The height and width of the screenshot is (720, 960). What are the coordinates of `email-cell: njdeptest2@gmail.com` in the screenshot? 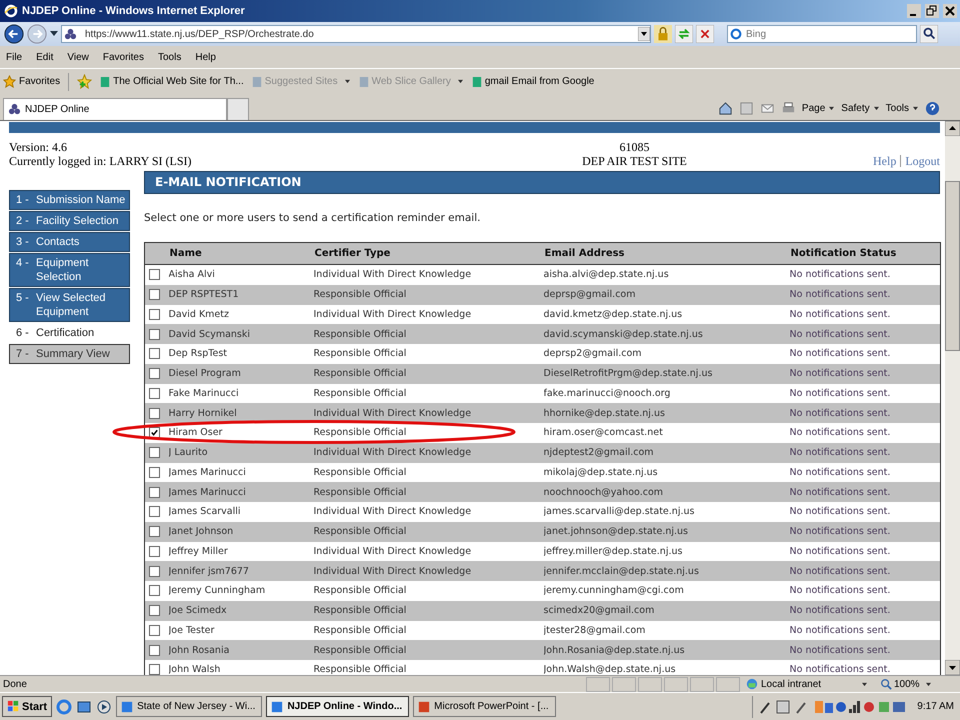 It's located at (667, 452).